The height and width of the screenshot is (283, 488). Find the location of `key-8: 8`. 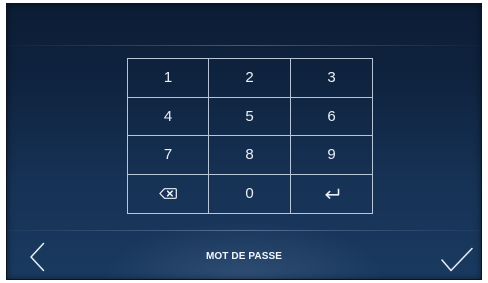

key-8: 8 is located at coordinates (250, 155).